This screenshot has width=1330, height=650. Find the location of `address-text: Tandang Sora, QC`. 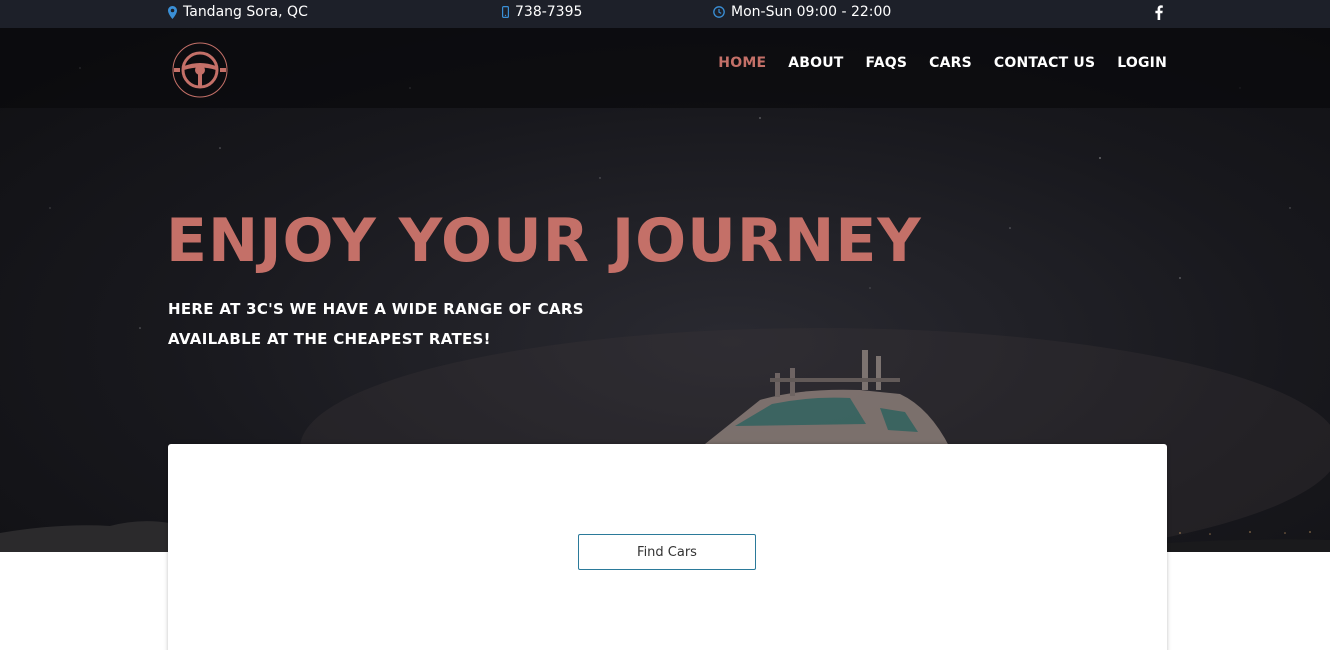

address-text: Tandang Sora, QC is located at coordinates (245, 12).